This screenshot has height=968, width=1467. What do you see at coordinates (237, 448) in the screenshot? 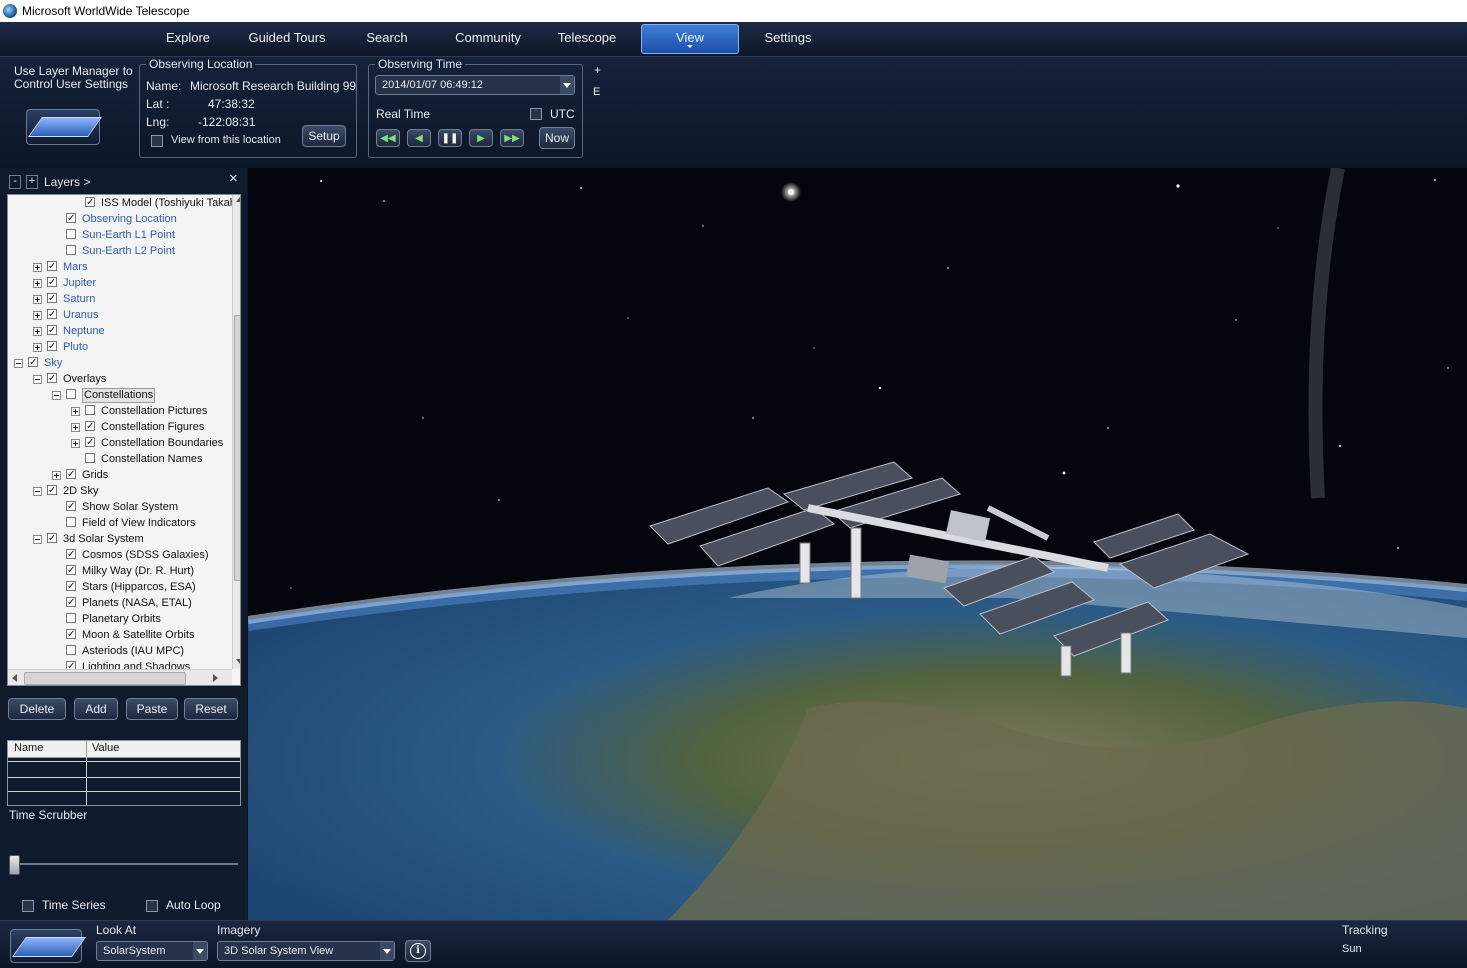
I see `vertical-scroll-thumb` at bounding box center [237, 448].